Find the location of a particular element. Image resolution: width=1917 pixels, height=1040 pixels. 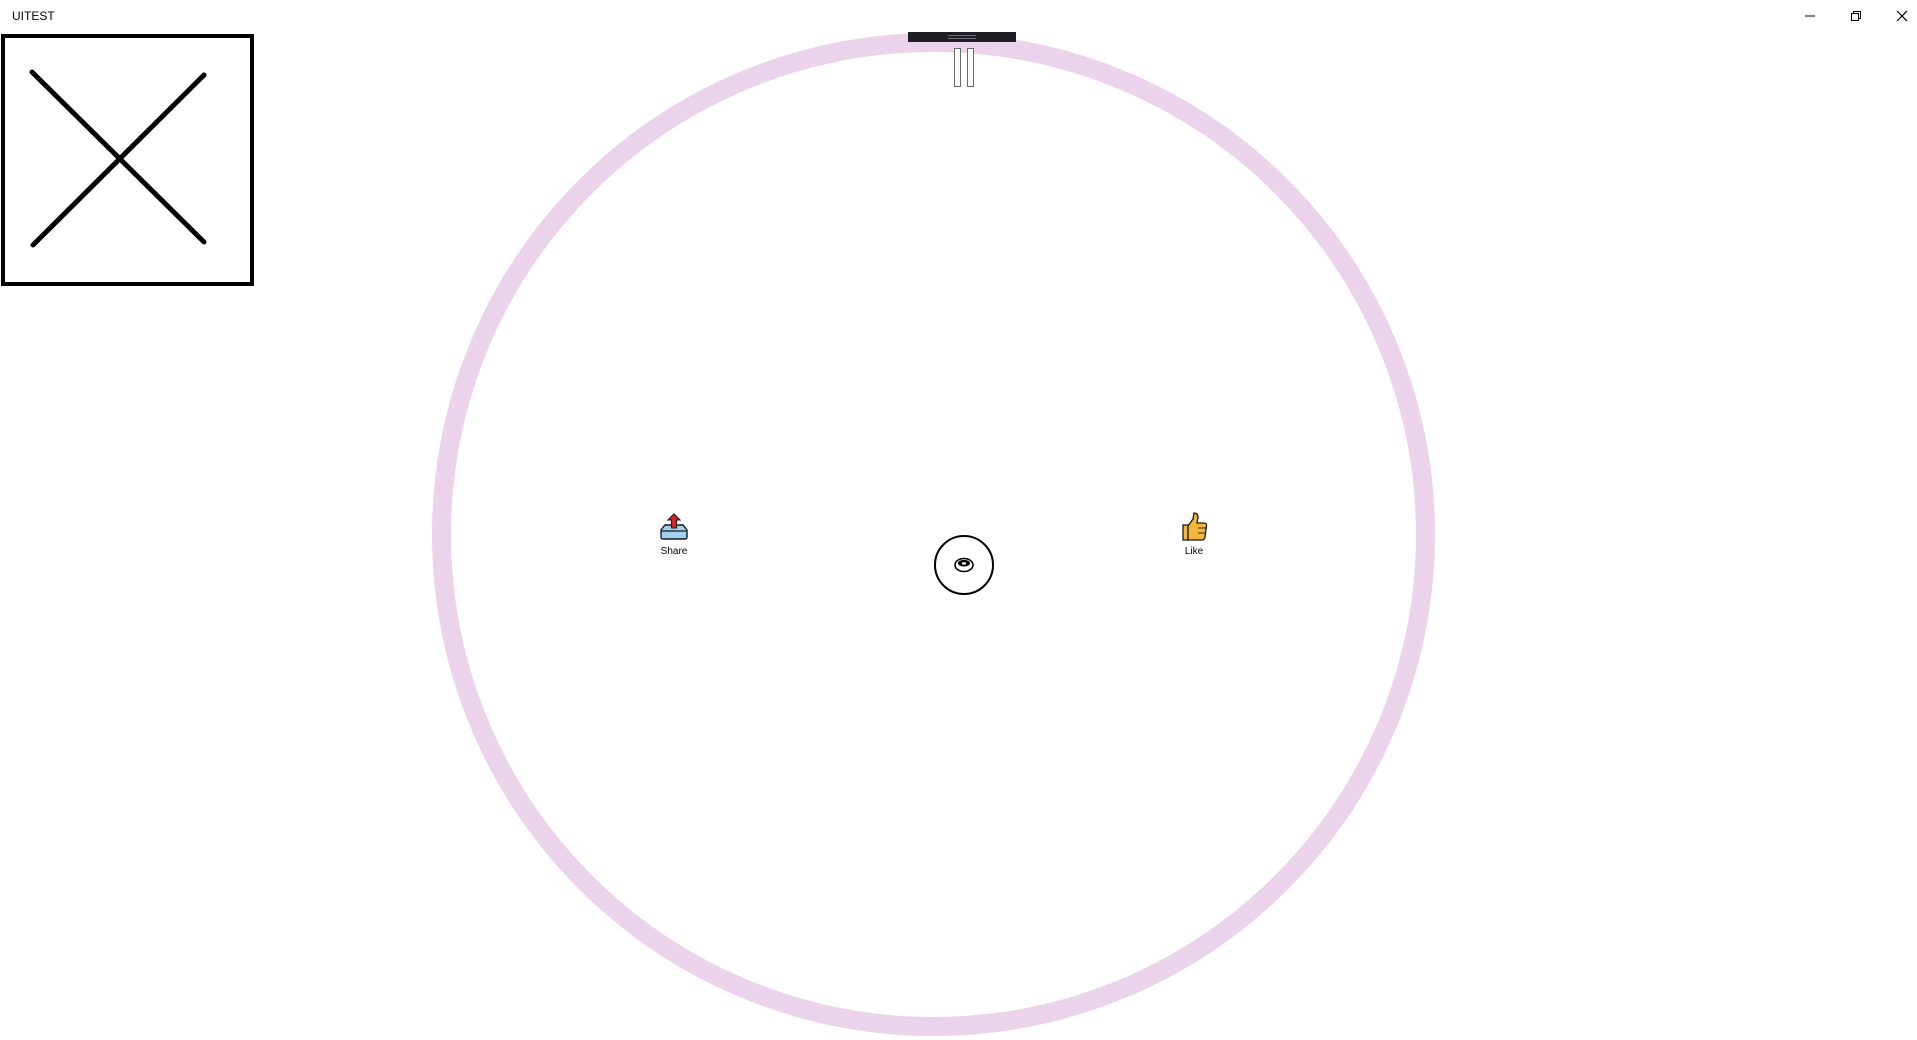

restore-icon is located at coordinates (1856, 15).